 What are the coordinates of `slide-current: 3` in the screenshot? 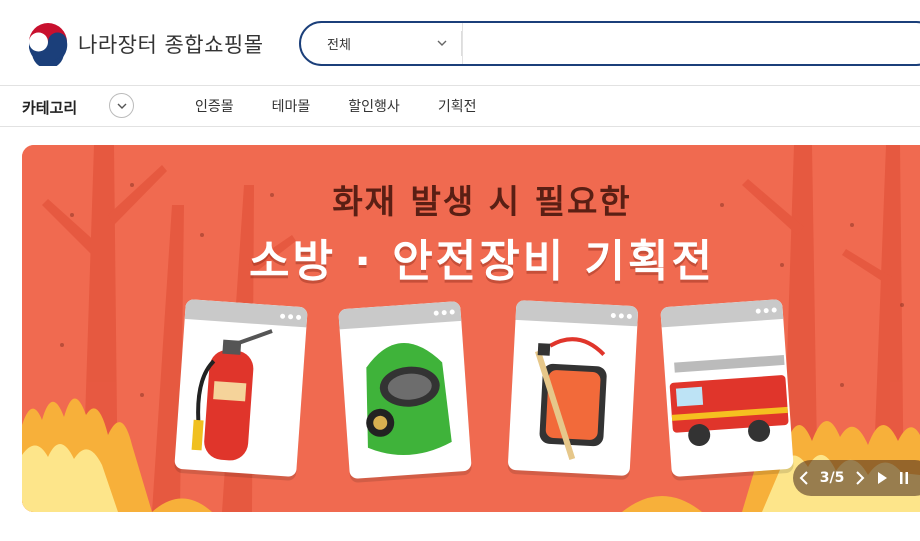 It's located at (824, 478).